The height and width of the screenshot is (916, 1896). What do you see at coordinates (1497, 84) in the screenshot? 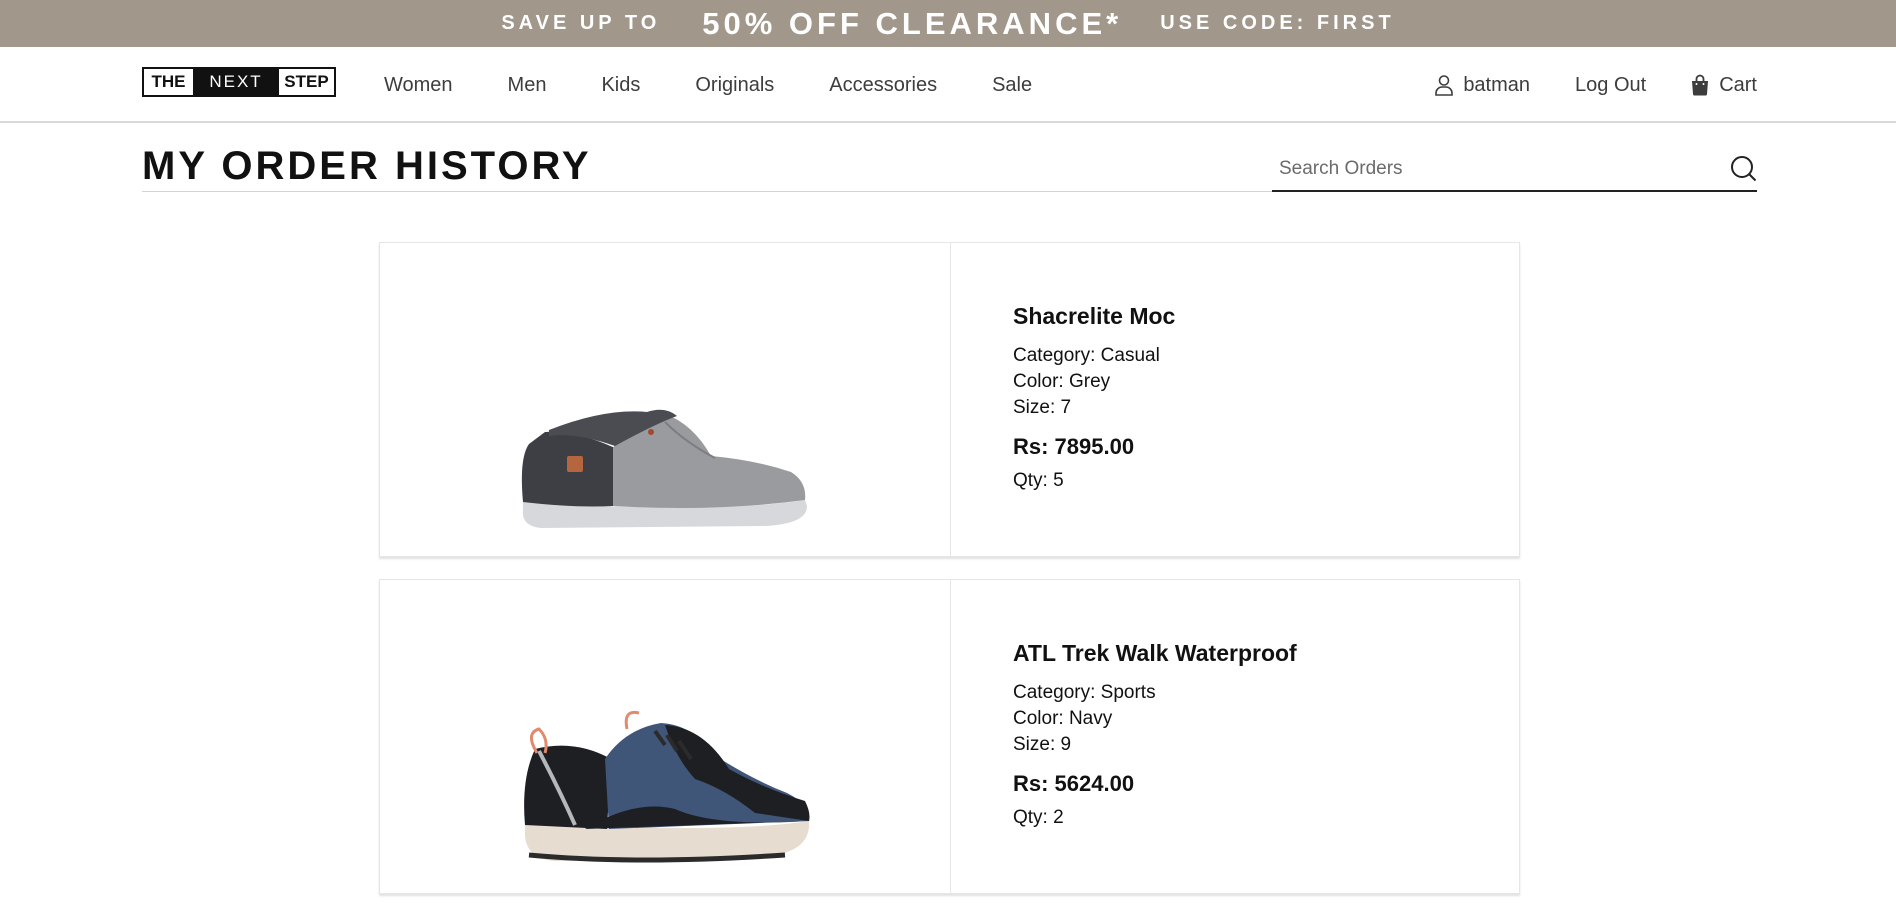
I see `username-label: batman` at bounding box center [1497, 84].